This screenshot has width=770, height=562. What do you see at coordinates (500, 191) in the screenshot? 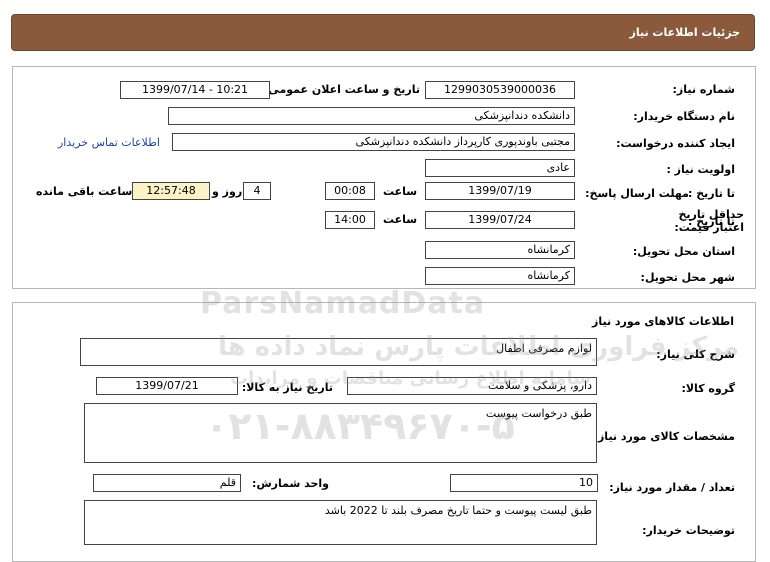
I see `deadline-date-field: 1399/07/19` at bounding box center [500, 191].